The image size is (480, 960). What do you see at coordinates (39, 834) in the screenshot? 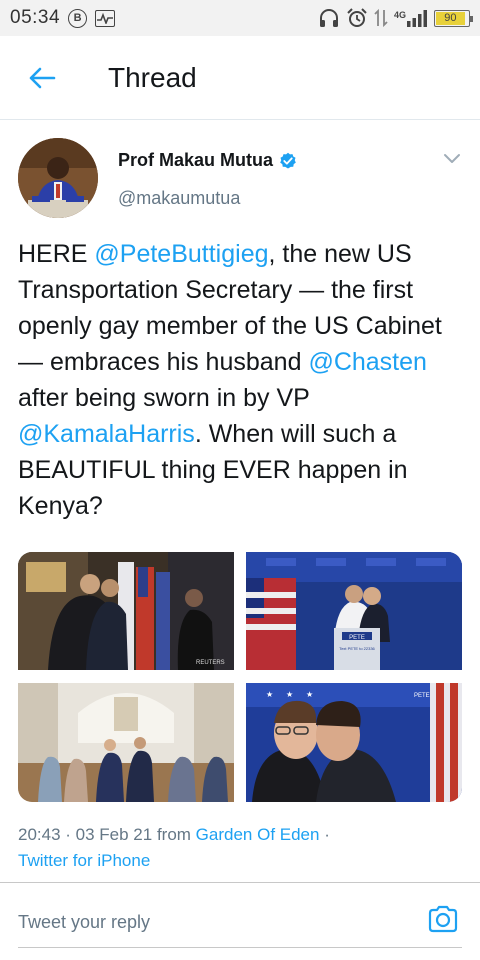
I see `tweet-time: 20:43` at bounding box center [39, 834].